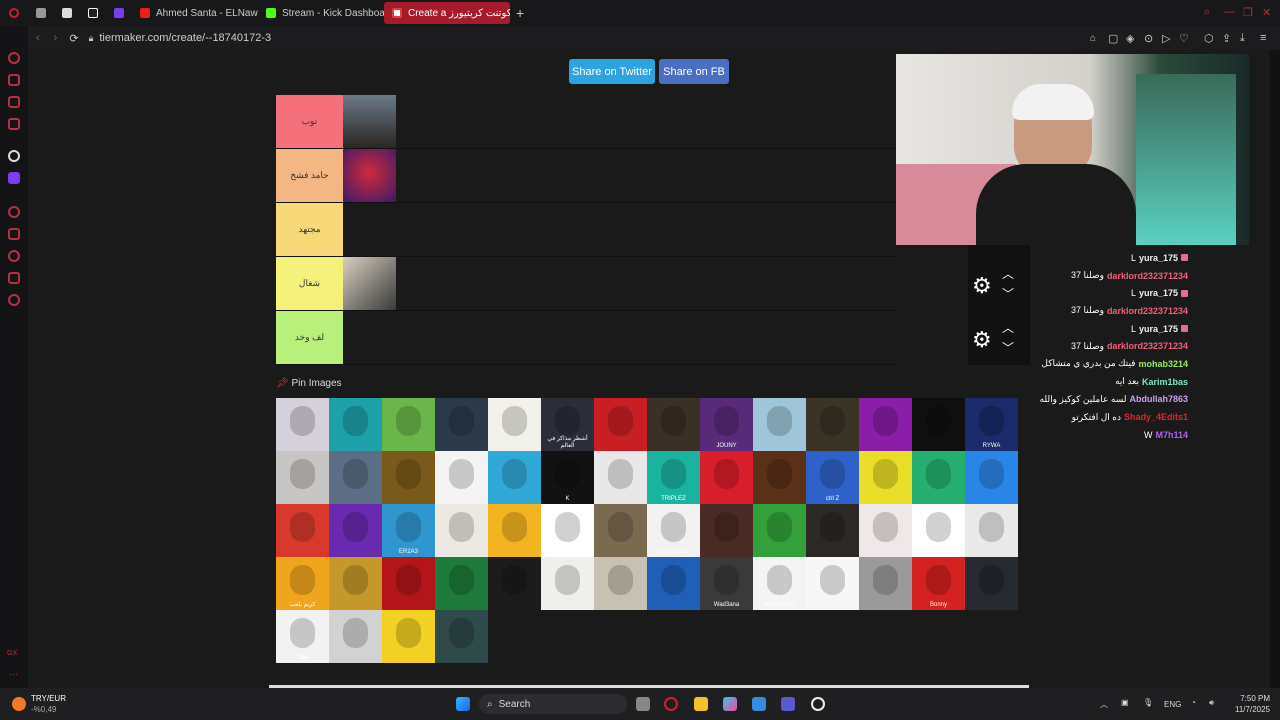 This screenshot has height=720, width=1280. What do you see at coordinates (14, 156) in the screenshot?
I see `sidebar-item-ai` at bounding box center [14, 156].